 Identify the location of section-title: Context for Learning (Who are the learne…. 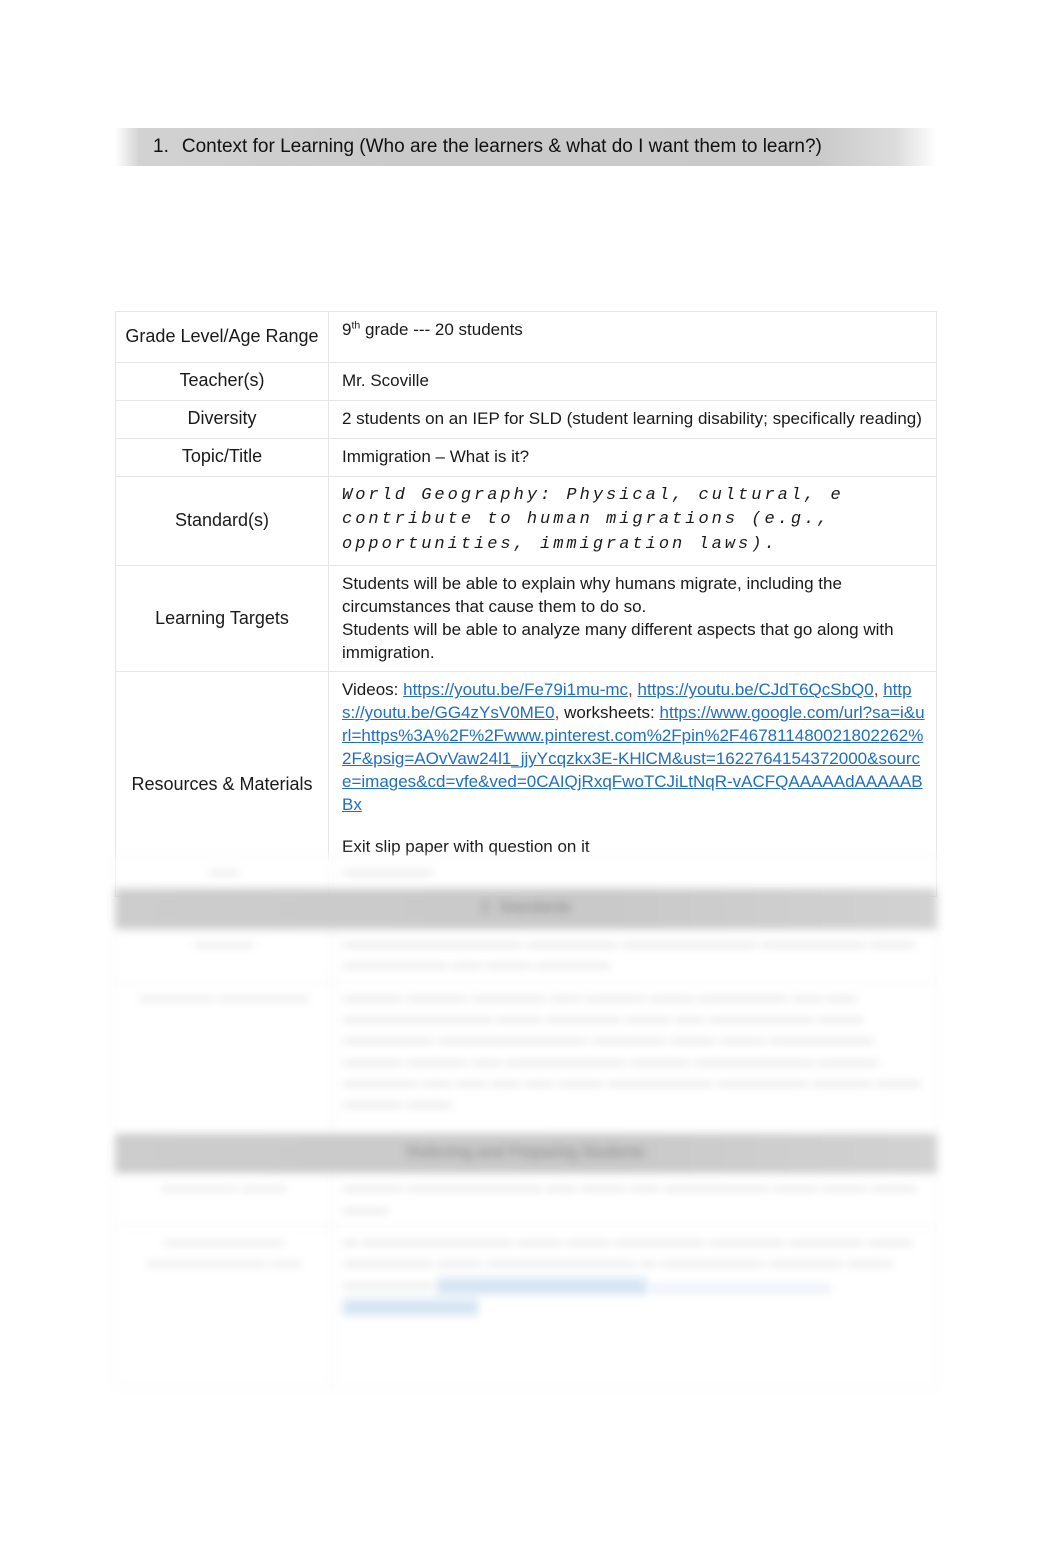
(501, 146).